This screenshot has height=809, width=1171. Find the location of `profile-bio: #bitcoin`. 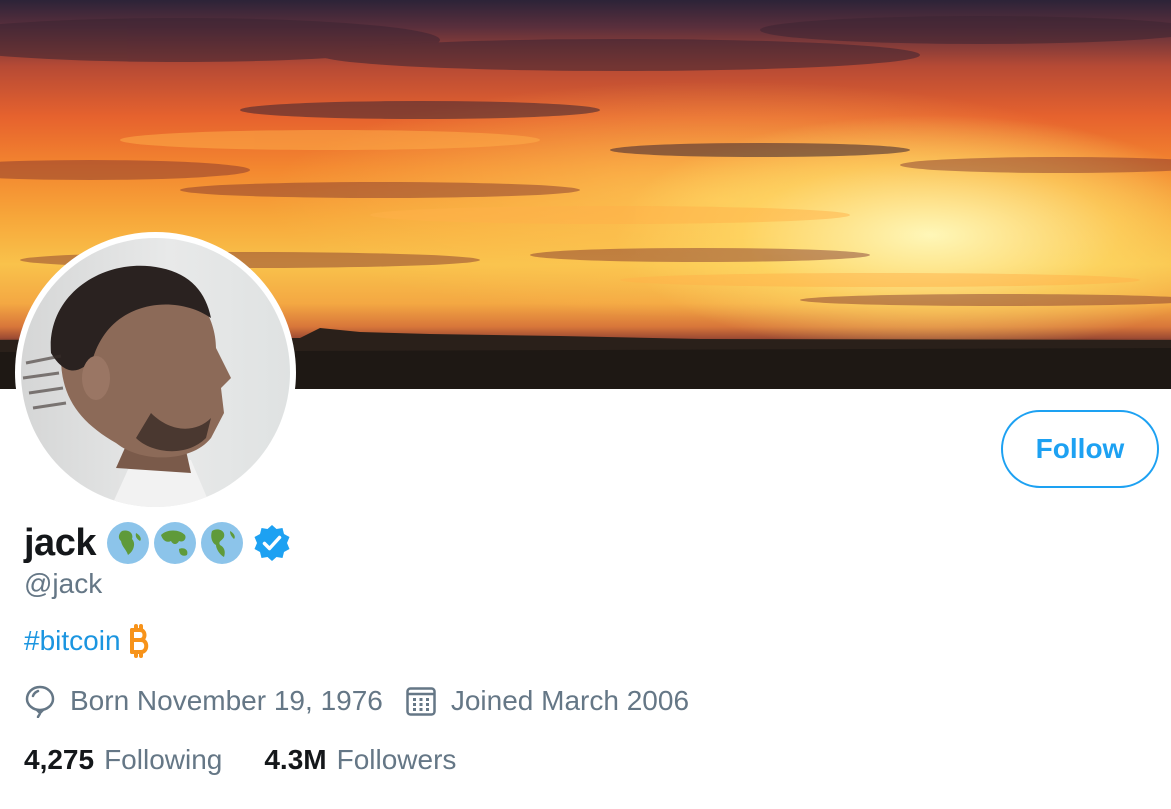

profile-bio: #bitcoin is located at coordinates (87, 641).